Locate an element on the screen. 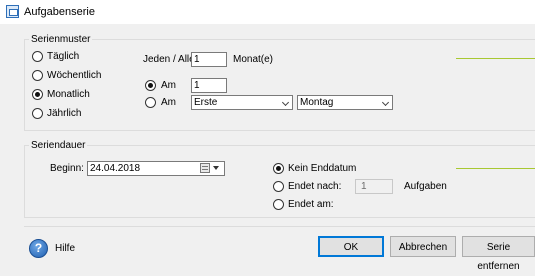 Image resolution: width=535 pixels, height=276 pixels. cancel-button: Abbrechen is located at coordinates (423, 246).